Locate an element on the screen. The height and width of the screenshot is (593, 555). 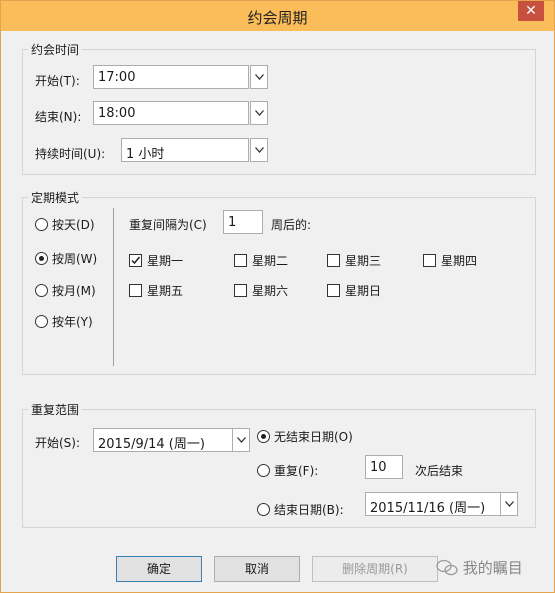
close-icon: ✕ is located at coordinates (531, 11).